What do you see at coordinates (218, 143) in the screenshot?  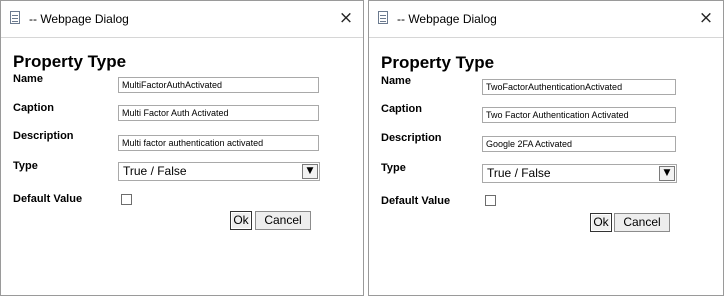 I see `description-field: Multi factor authentication activated` at bounding box center [218, 143].